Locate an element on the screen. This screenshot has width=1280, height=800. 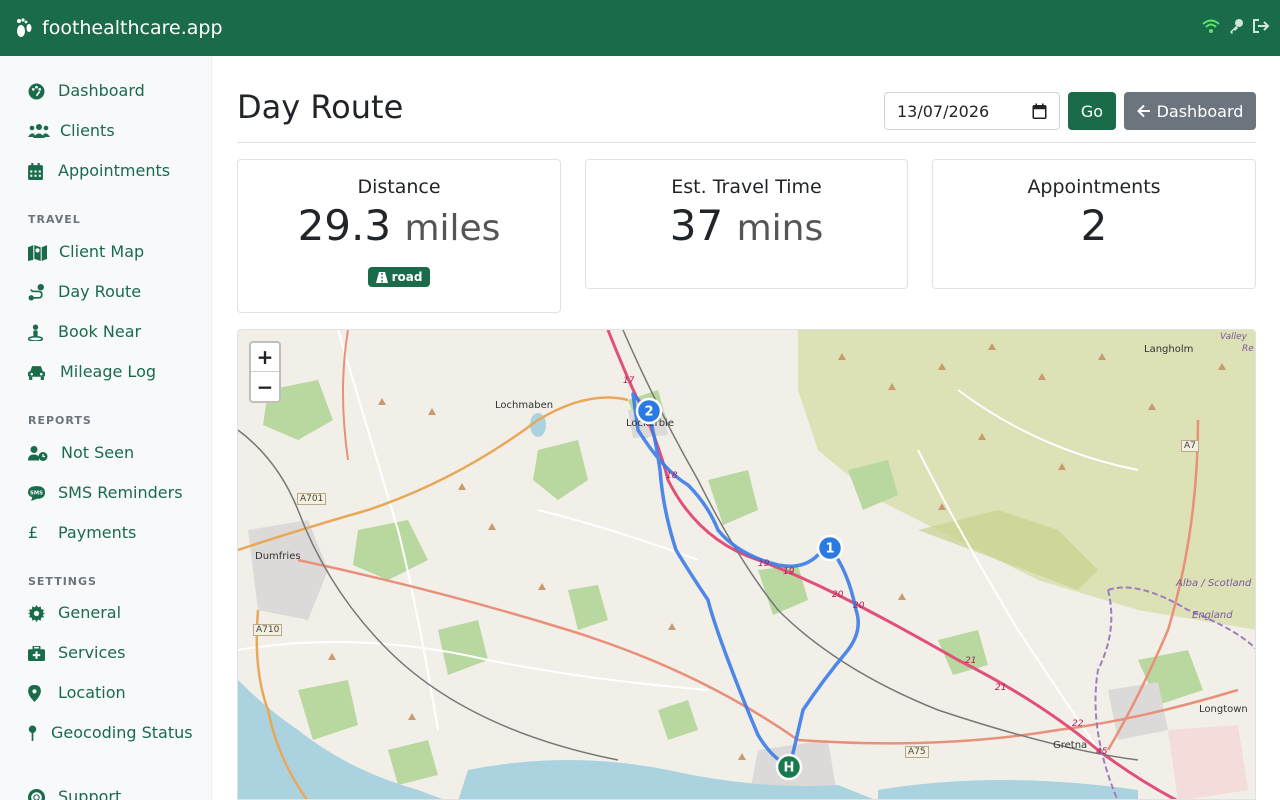
junction-label: 22 is located at coordinates (1078, 724).